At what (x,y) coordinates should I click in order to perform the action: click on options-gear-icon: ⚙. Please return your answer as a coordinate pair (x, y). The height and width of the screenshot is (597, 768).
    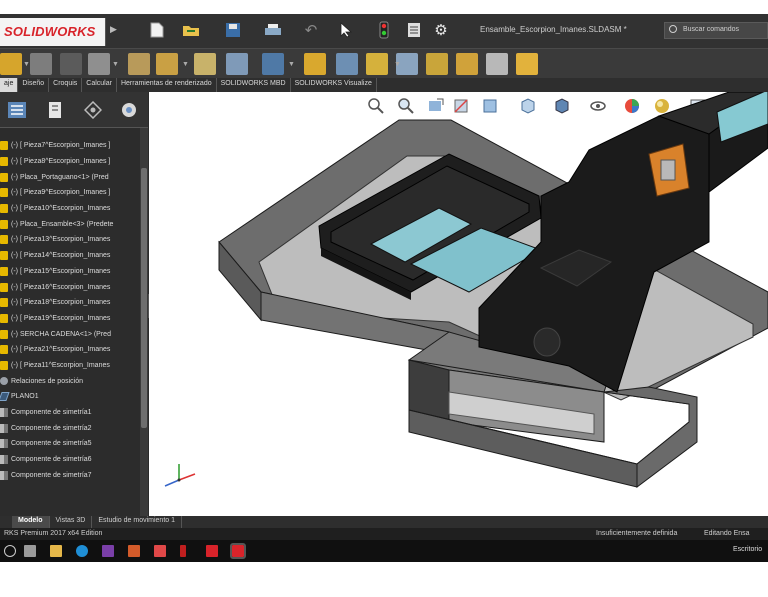
    Looking at the image, I should click on (441, 30).